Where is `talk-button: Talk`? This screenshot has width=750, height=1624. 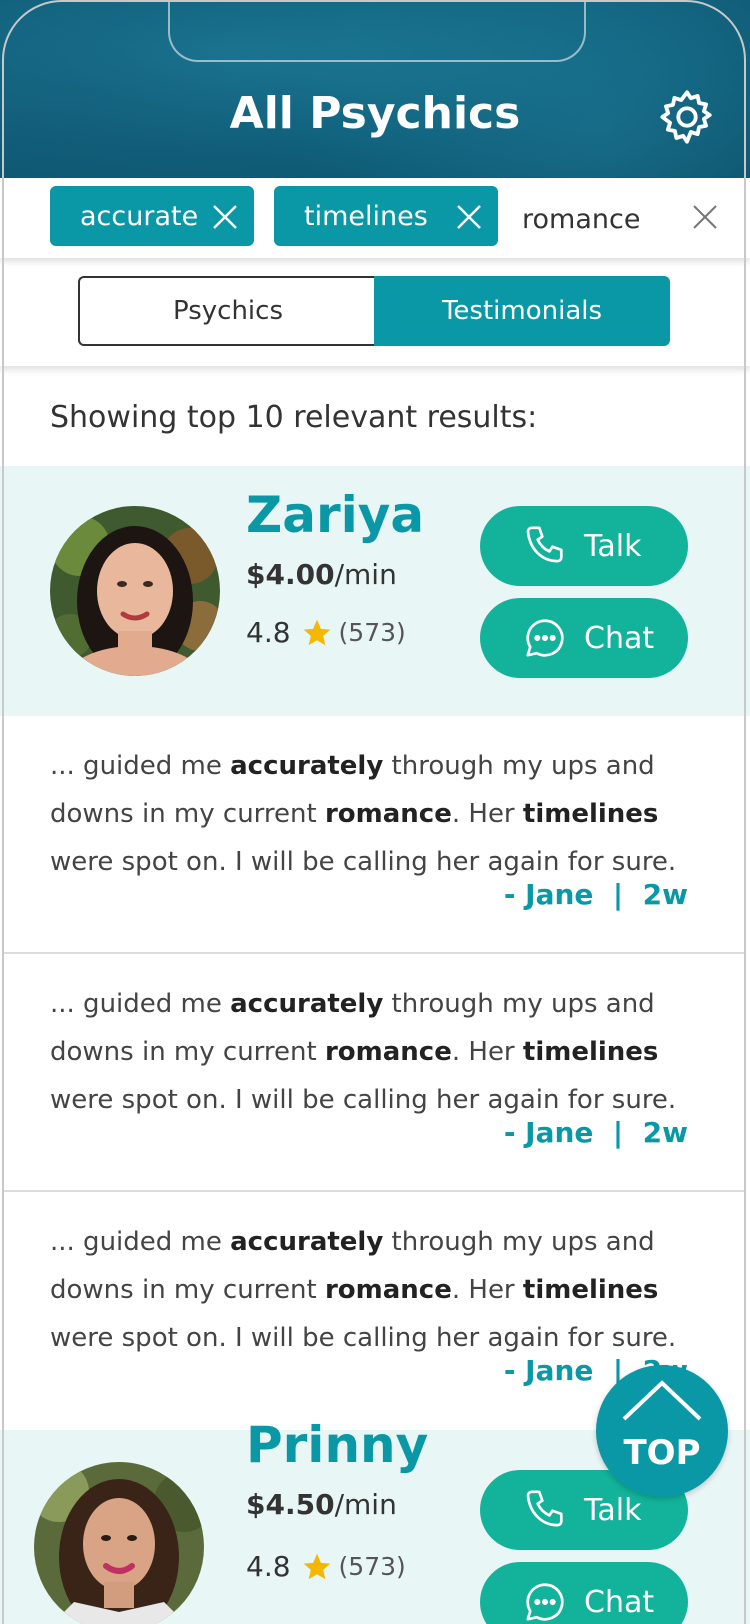
talk-button: Talk is located at coordinates (584, 546).